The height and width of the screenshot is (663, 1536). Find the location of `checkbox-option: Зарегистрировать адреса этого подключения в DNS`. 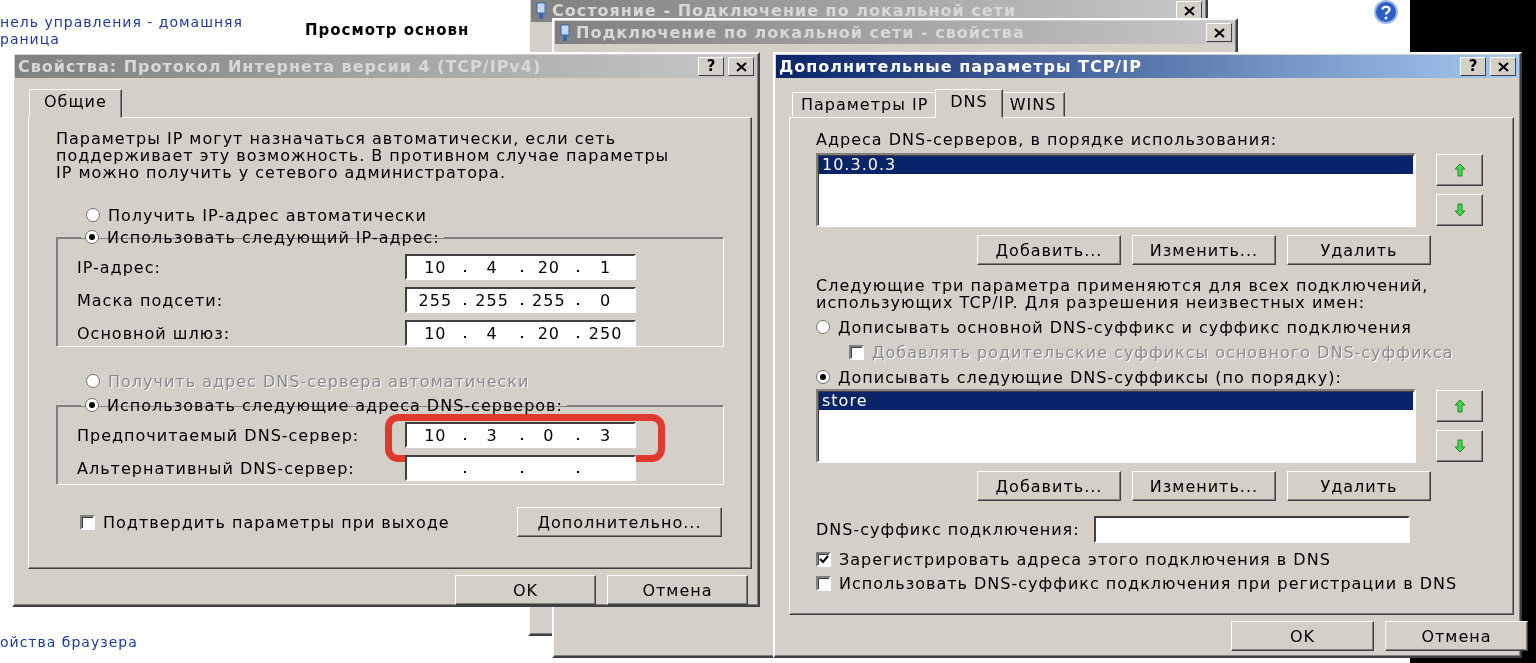

checkbox-option: Зарегистрировать адреса этого подключения в DNS is located at coordinates (1151, 559).